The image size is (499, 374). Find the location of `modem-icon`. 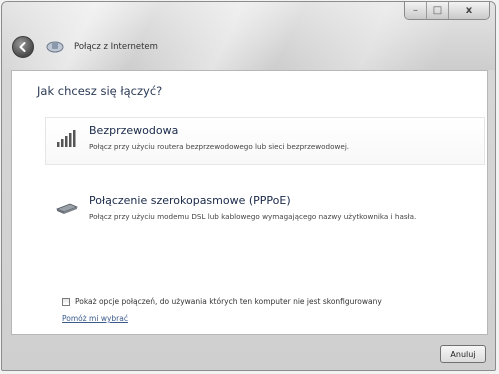

modem-icon is located at coordinates (67, 209).